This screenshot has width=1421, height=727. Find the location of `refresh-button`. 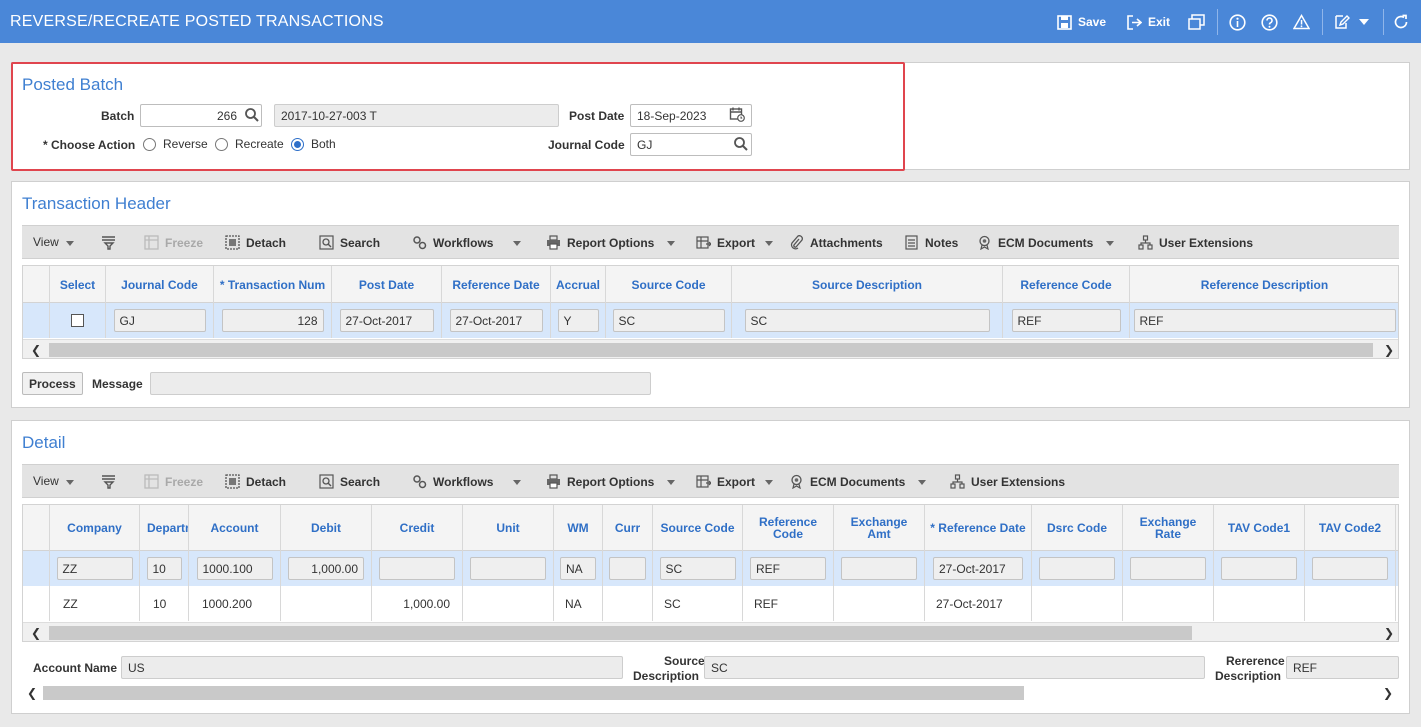

refresh-button is located at coordinates (1401, 22).